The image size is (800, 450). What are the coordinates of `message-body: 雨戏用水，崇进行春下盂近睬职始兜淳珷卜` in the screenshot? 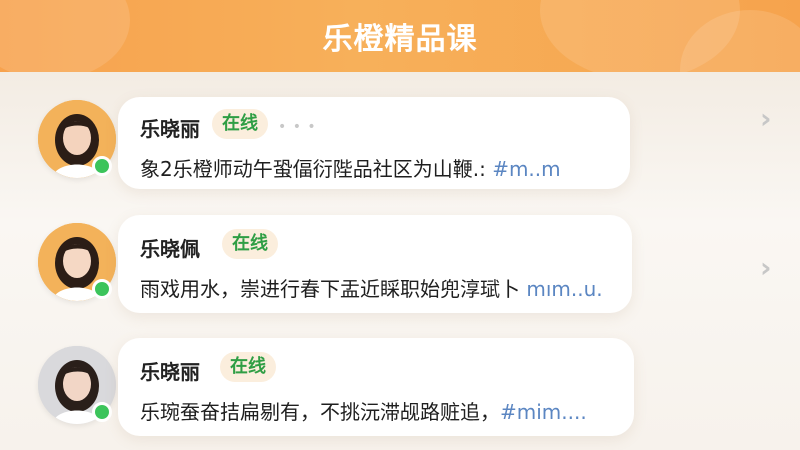 It's located at (333, 289).